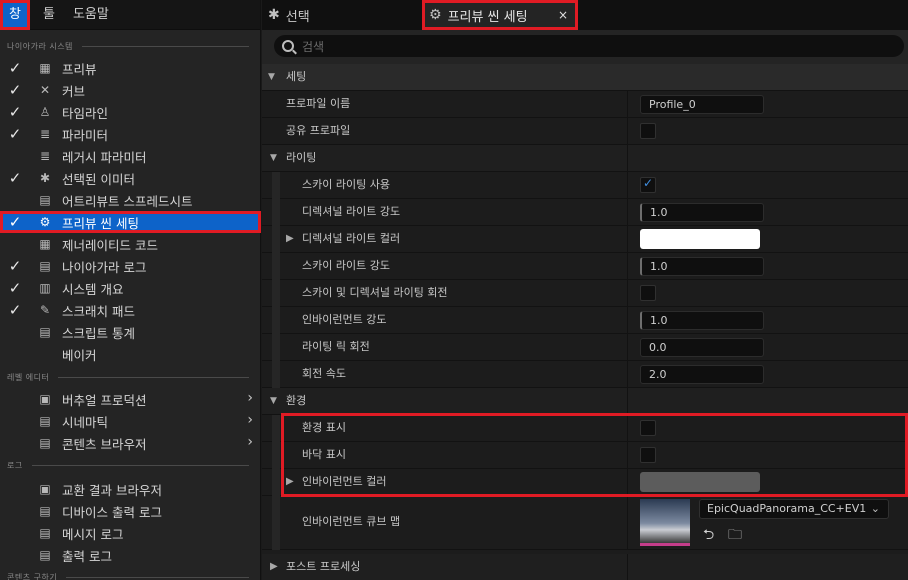 The height and width of the screenshot is (580, 908). Describe the element at coordinates (250, 420) in the screenshot. I see `submenu-arrow-icon: ›` at that location.